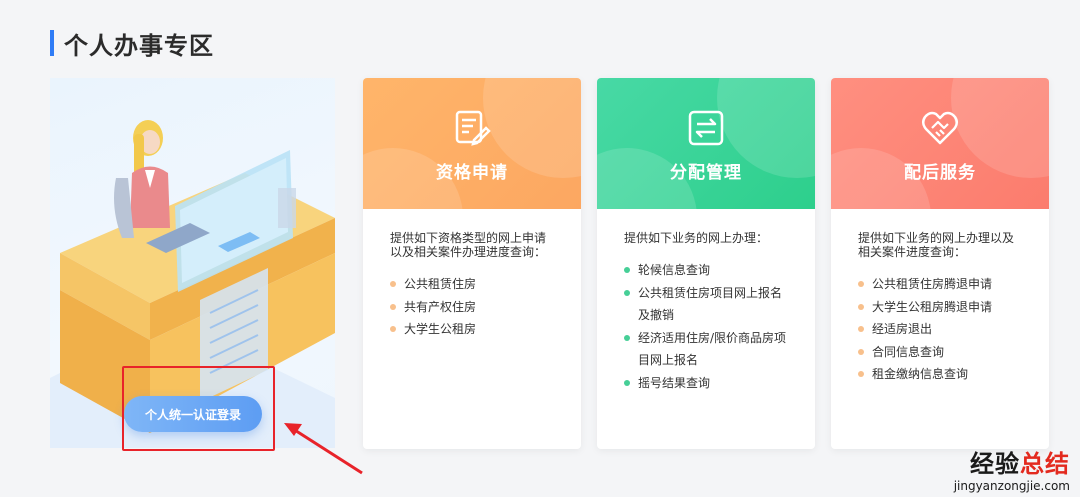  I want to click on watermark-url: jingyanzongjie.com, so click(1011, 486).